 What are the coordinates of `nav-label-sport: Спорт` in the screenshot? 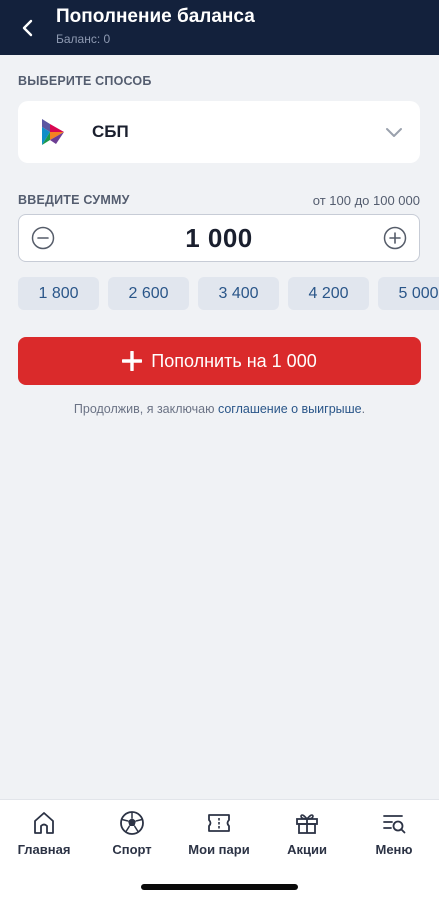 It's located at (132, 849).